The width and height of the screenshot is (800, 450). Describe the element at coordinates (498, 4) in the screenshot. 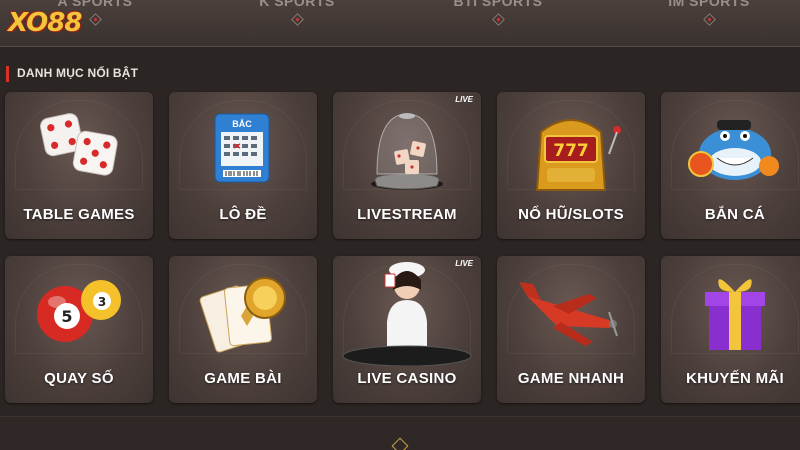

I see `nav-item-label: BTI SPORTS` at that location.